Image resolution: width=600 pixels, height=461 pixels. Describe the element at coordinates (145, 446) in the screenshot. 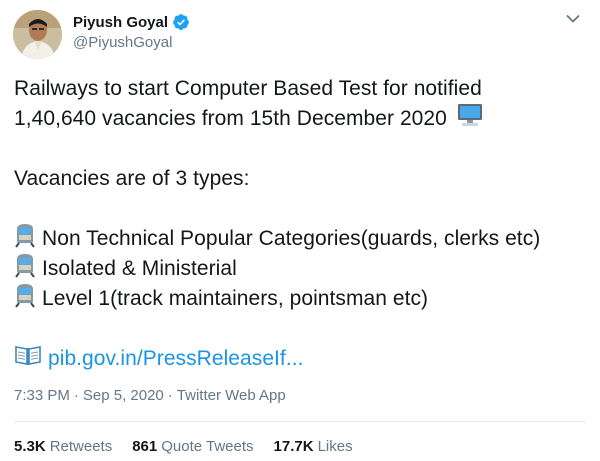

I see `quote-tweets-count: 861` at that location.